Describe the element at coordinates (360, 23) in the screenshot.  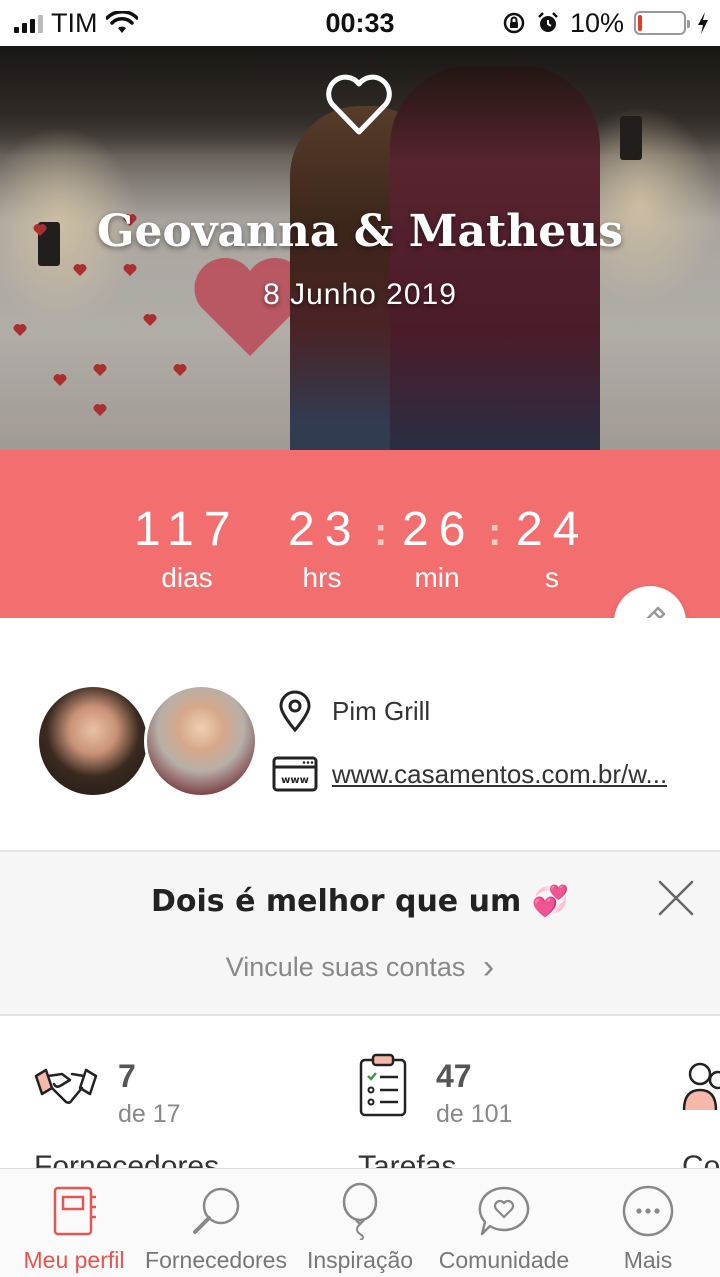
I see `status-bar: TIM 00:33 10%` at that location.